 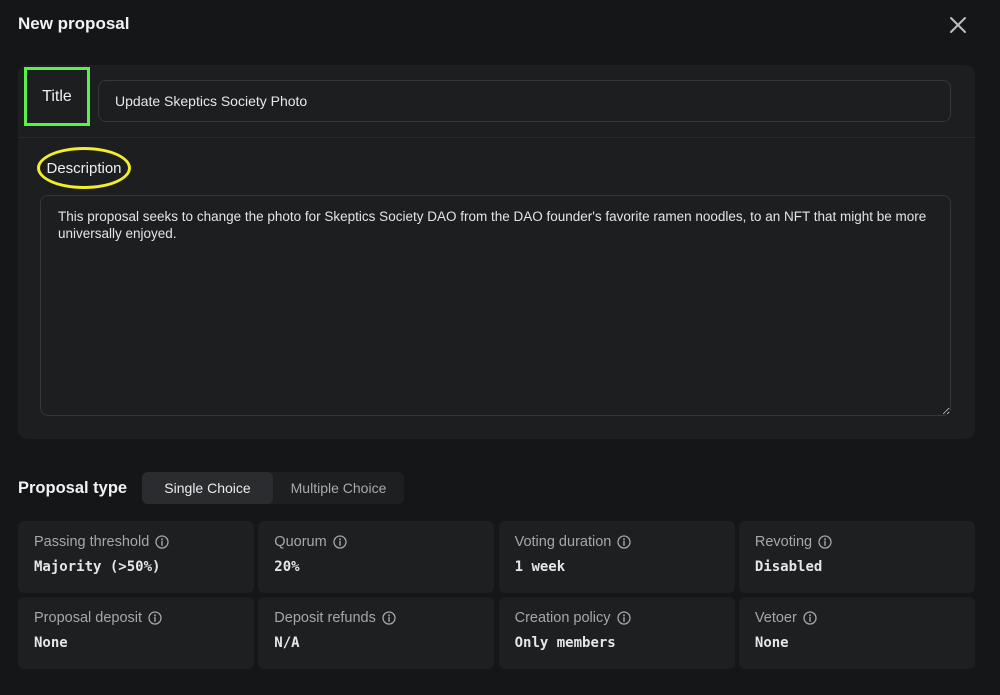 What do you see at coordinates (783, 542) in the screenshot?
I see `setting-label: Revoting` at bounding box center [783, 542].